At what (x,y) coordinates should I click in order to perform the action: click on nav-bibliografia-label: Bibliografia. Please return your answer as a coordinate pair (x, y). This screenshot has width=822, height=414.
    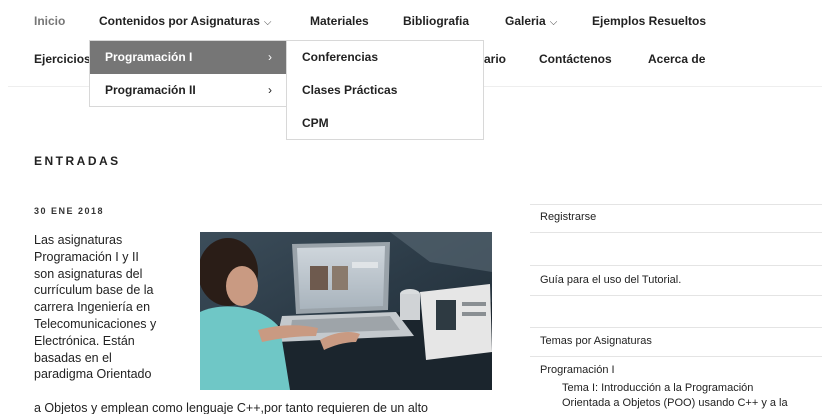
    Looking at the image, I should click on (436, 21).